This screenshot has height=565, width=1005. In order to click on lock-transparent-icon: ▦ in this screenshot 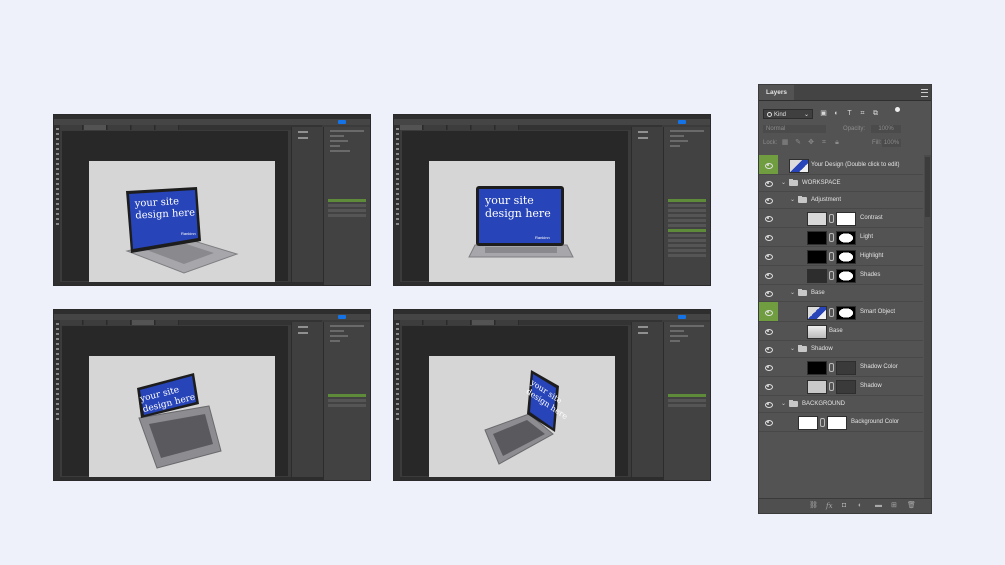, I will do `click(785, 142)`.